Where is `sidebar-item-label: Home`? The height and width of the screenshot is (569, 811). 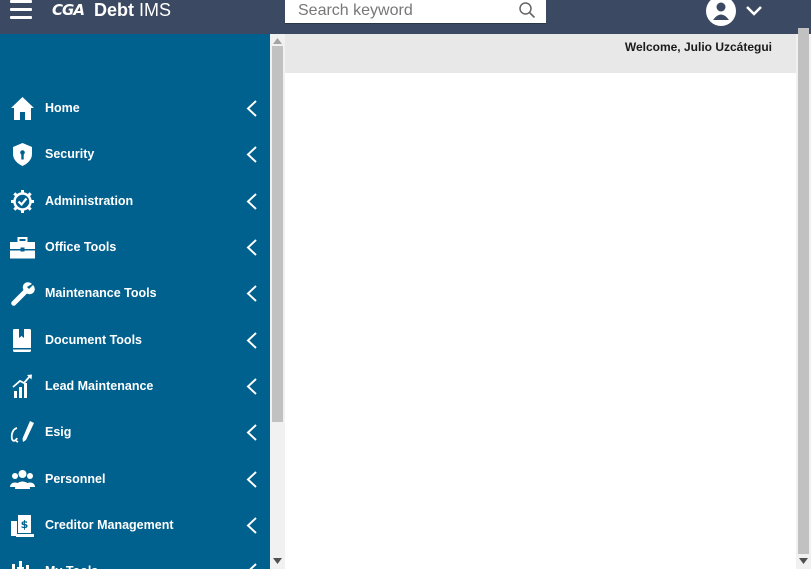 sidebar-item-label: Home is located at coordinates (62, 108).